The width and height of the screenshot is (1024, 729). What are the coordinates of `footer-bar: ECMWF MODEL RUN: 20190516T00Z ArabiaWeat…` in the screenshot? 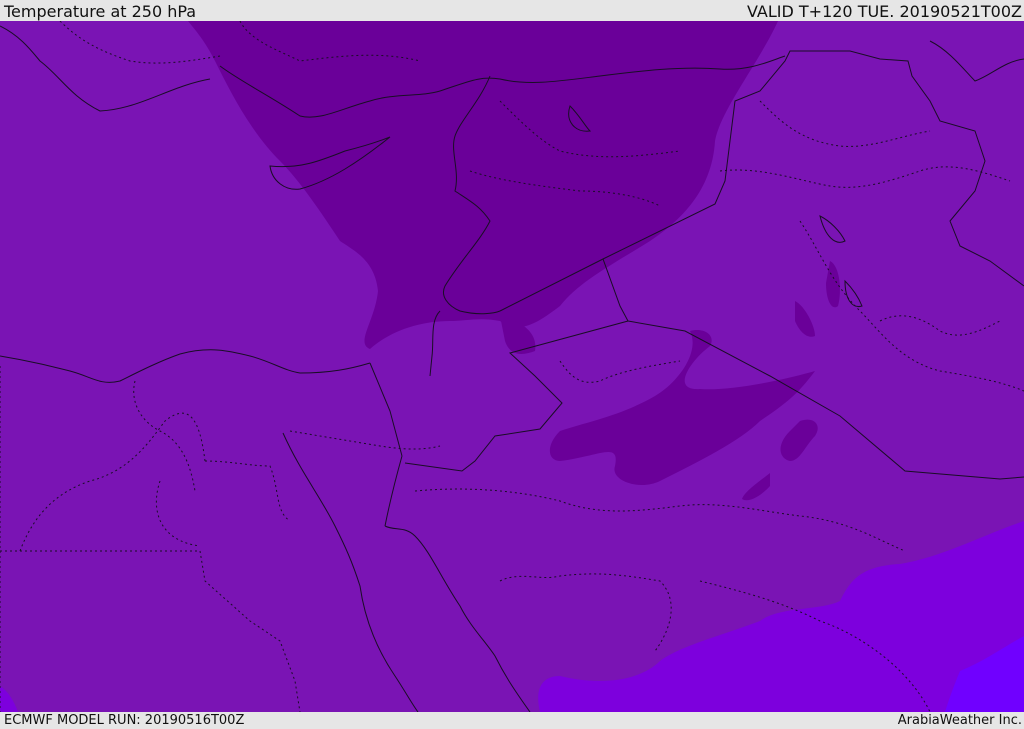 It's located at (512, 720).